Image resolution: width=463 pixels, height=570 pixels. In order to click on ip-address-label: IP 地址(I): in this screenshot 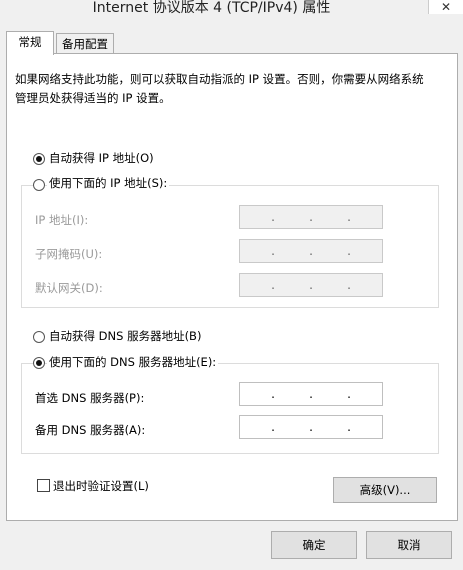, I will do `click(62, 220)`.